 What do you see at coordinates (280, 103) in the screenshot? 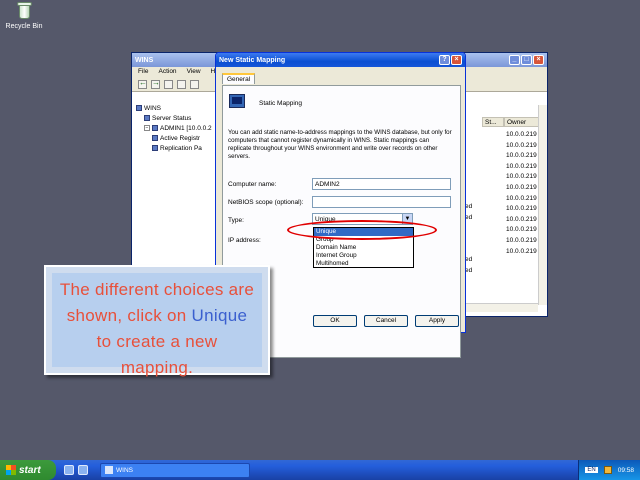
I see `static-mapping-heading: Static Mapping` at bounding box center [280, 103].